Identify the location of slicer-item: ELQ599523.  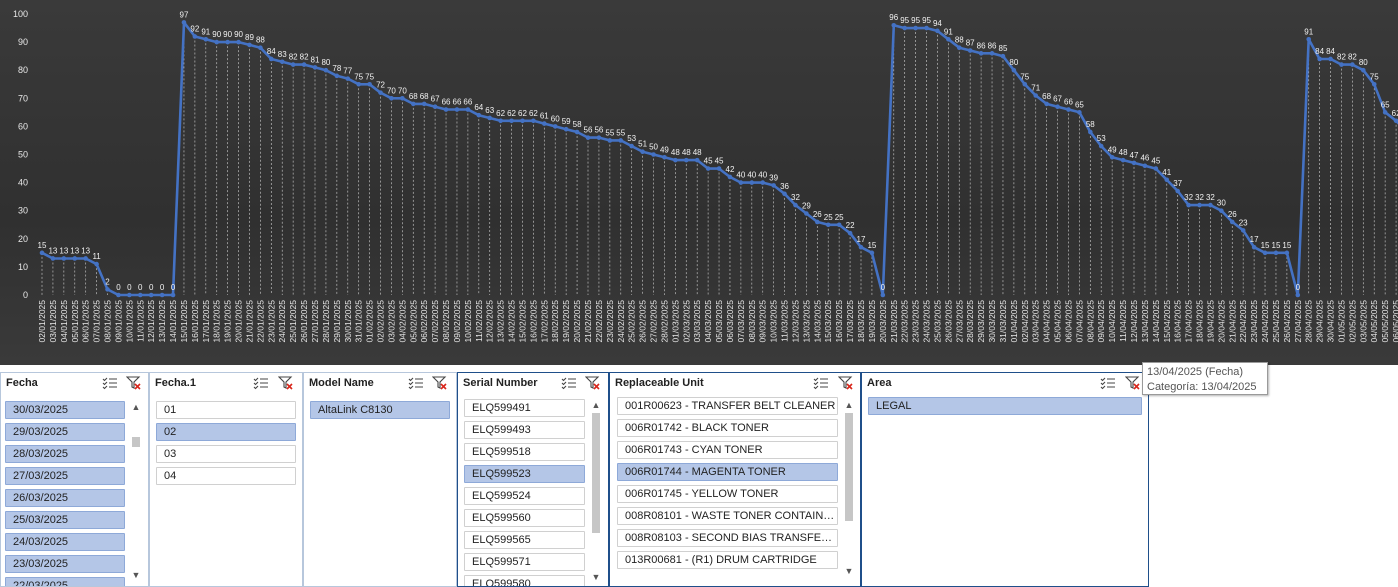
(524, 474).